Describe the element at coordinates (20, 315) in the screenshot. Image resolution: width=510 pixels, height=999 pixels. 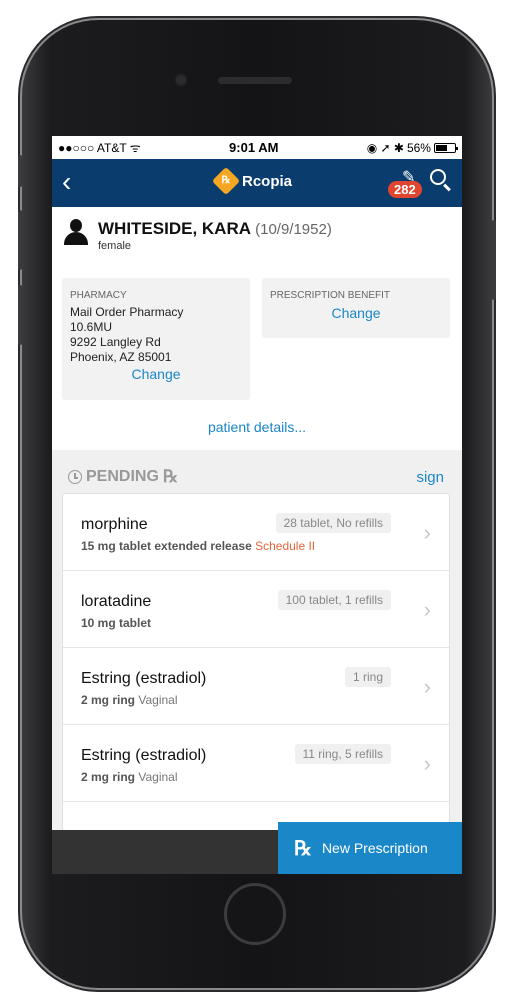
I see `volume-down-button` at that location.